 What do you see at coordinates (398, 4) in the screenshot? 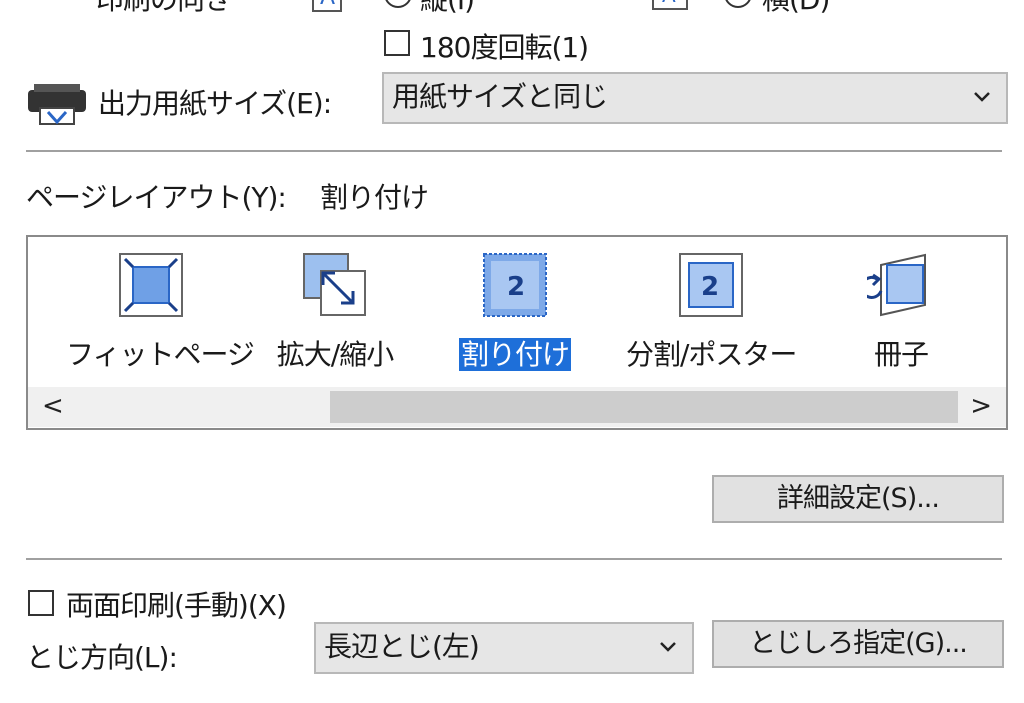
I see `portrait-radio` at bounding box center [398, 4].